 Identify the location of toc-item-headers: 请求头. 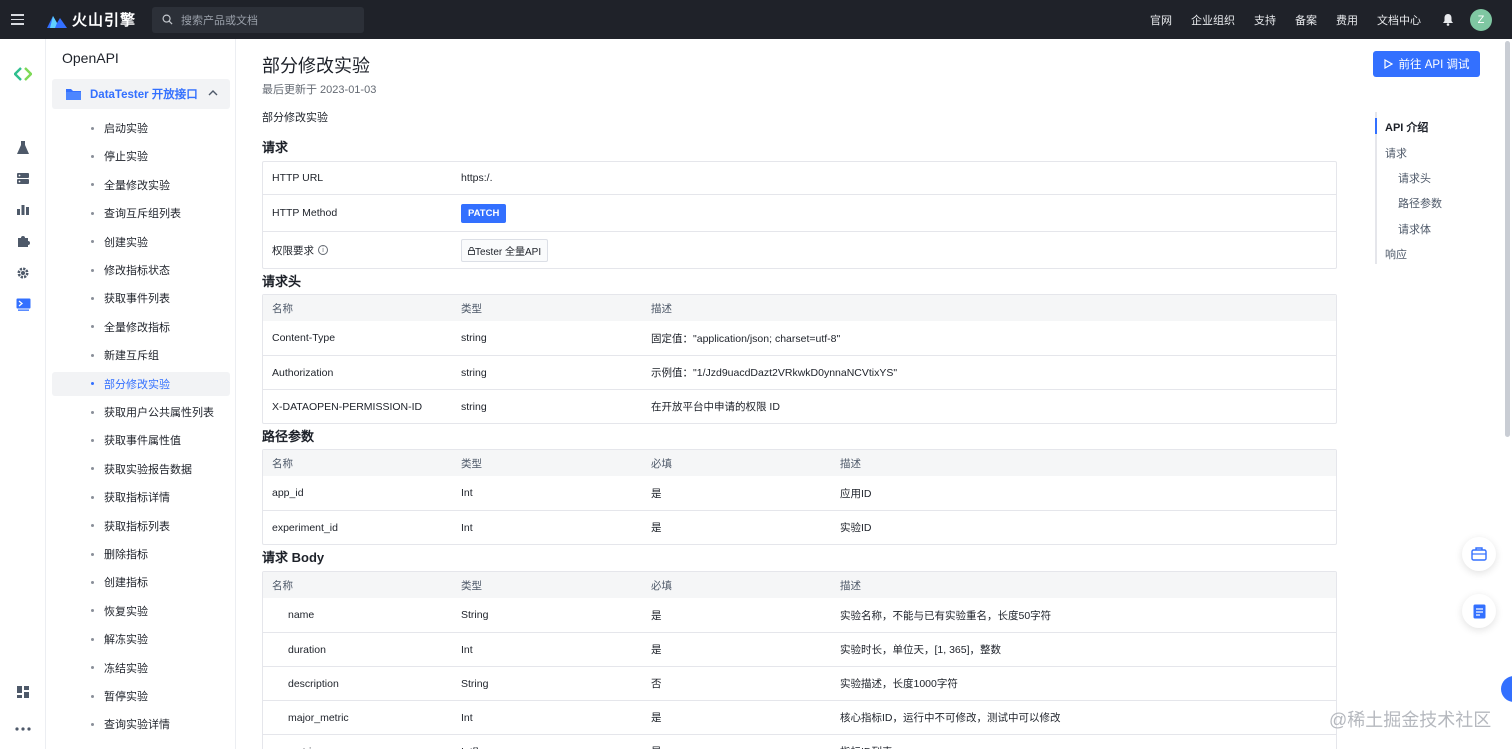
(1414, 178).